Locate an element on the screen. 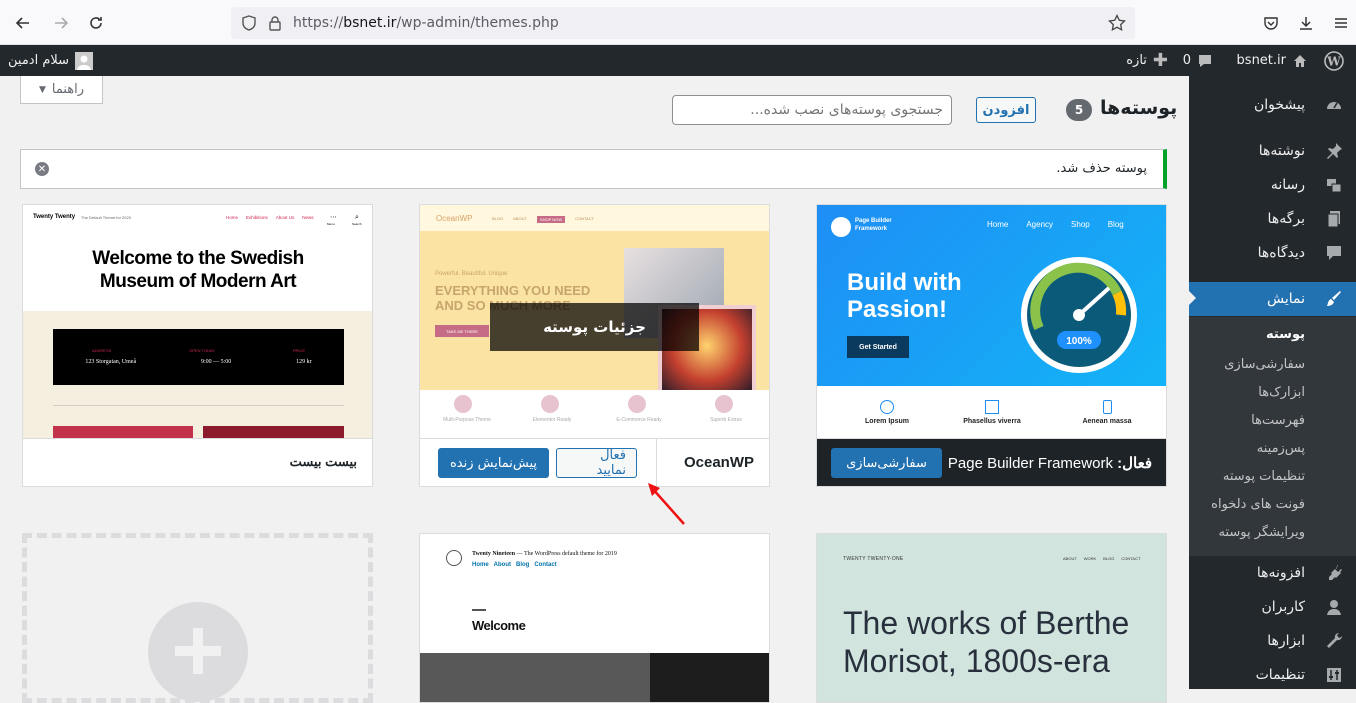  site-name-link: bsnet.ir is located at coordinates (1272, 60).